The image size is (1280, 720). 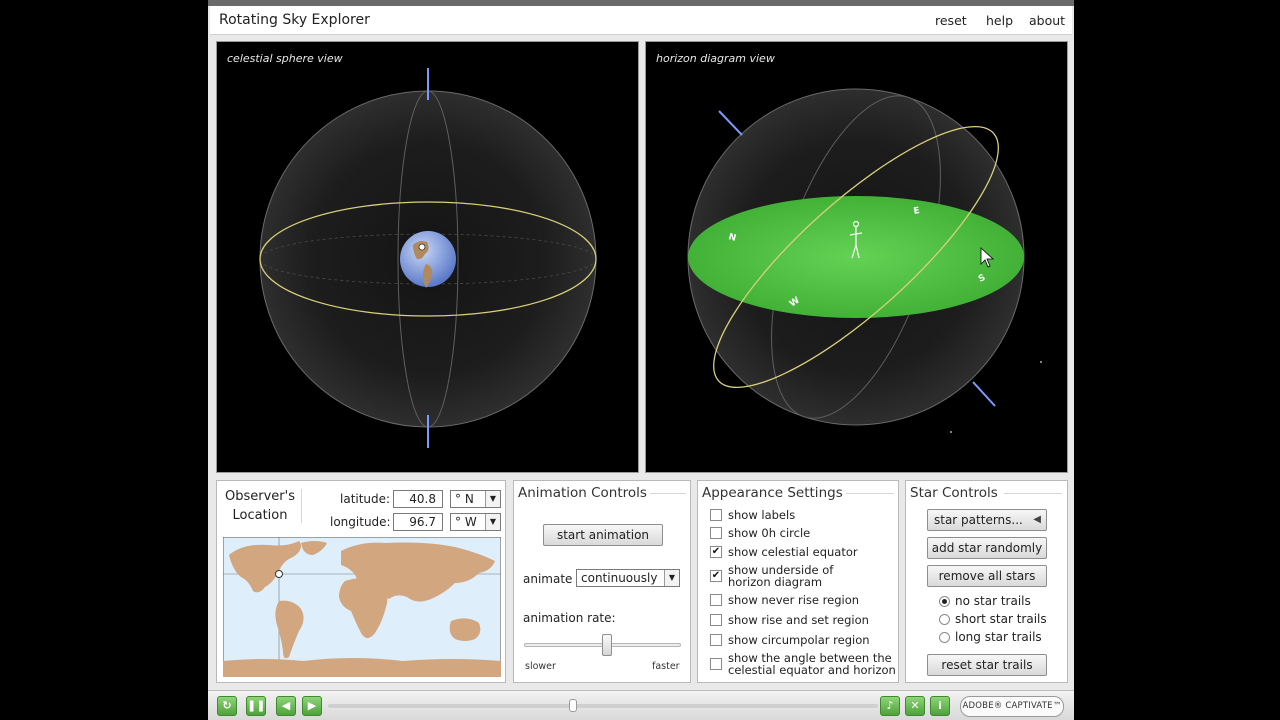 What do you see at coordinates (954, 493) in the screenshot?
I see `star-controls-title: Star Controls` at bounding box center [954, 493].